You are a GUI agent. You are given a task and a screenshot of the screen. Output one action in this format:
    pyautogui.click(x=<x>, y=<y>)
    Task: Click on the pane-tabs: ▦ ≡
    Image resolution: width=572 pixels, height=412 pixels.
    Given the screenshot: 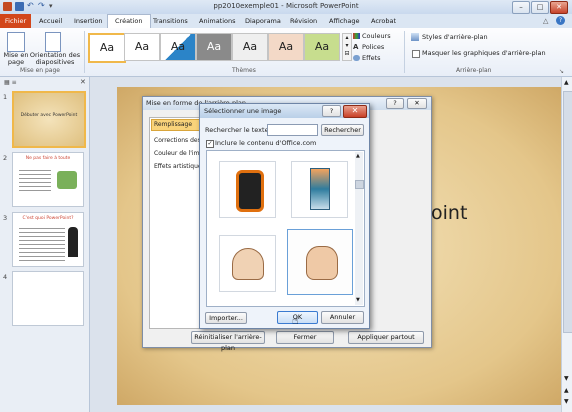 What is the action you would take?
    pyautogui.click(x=39, y=83)
    